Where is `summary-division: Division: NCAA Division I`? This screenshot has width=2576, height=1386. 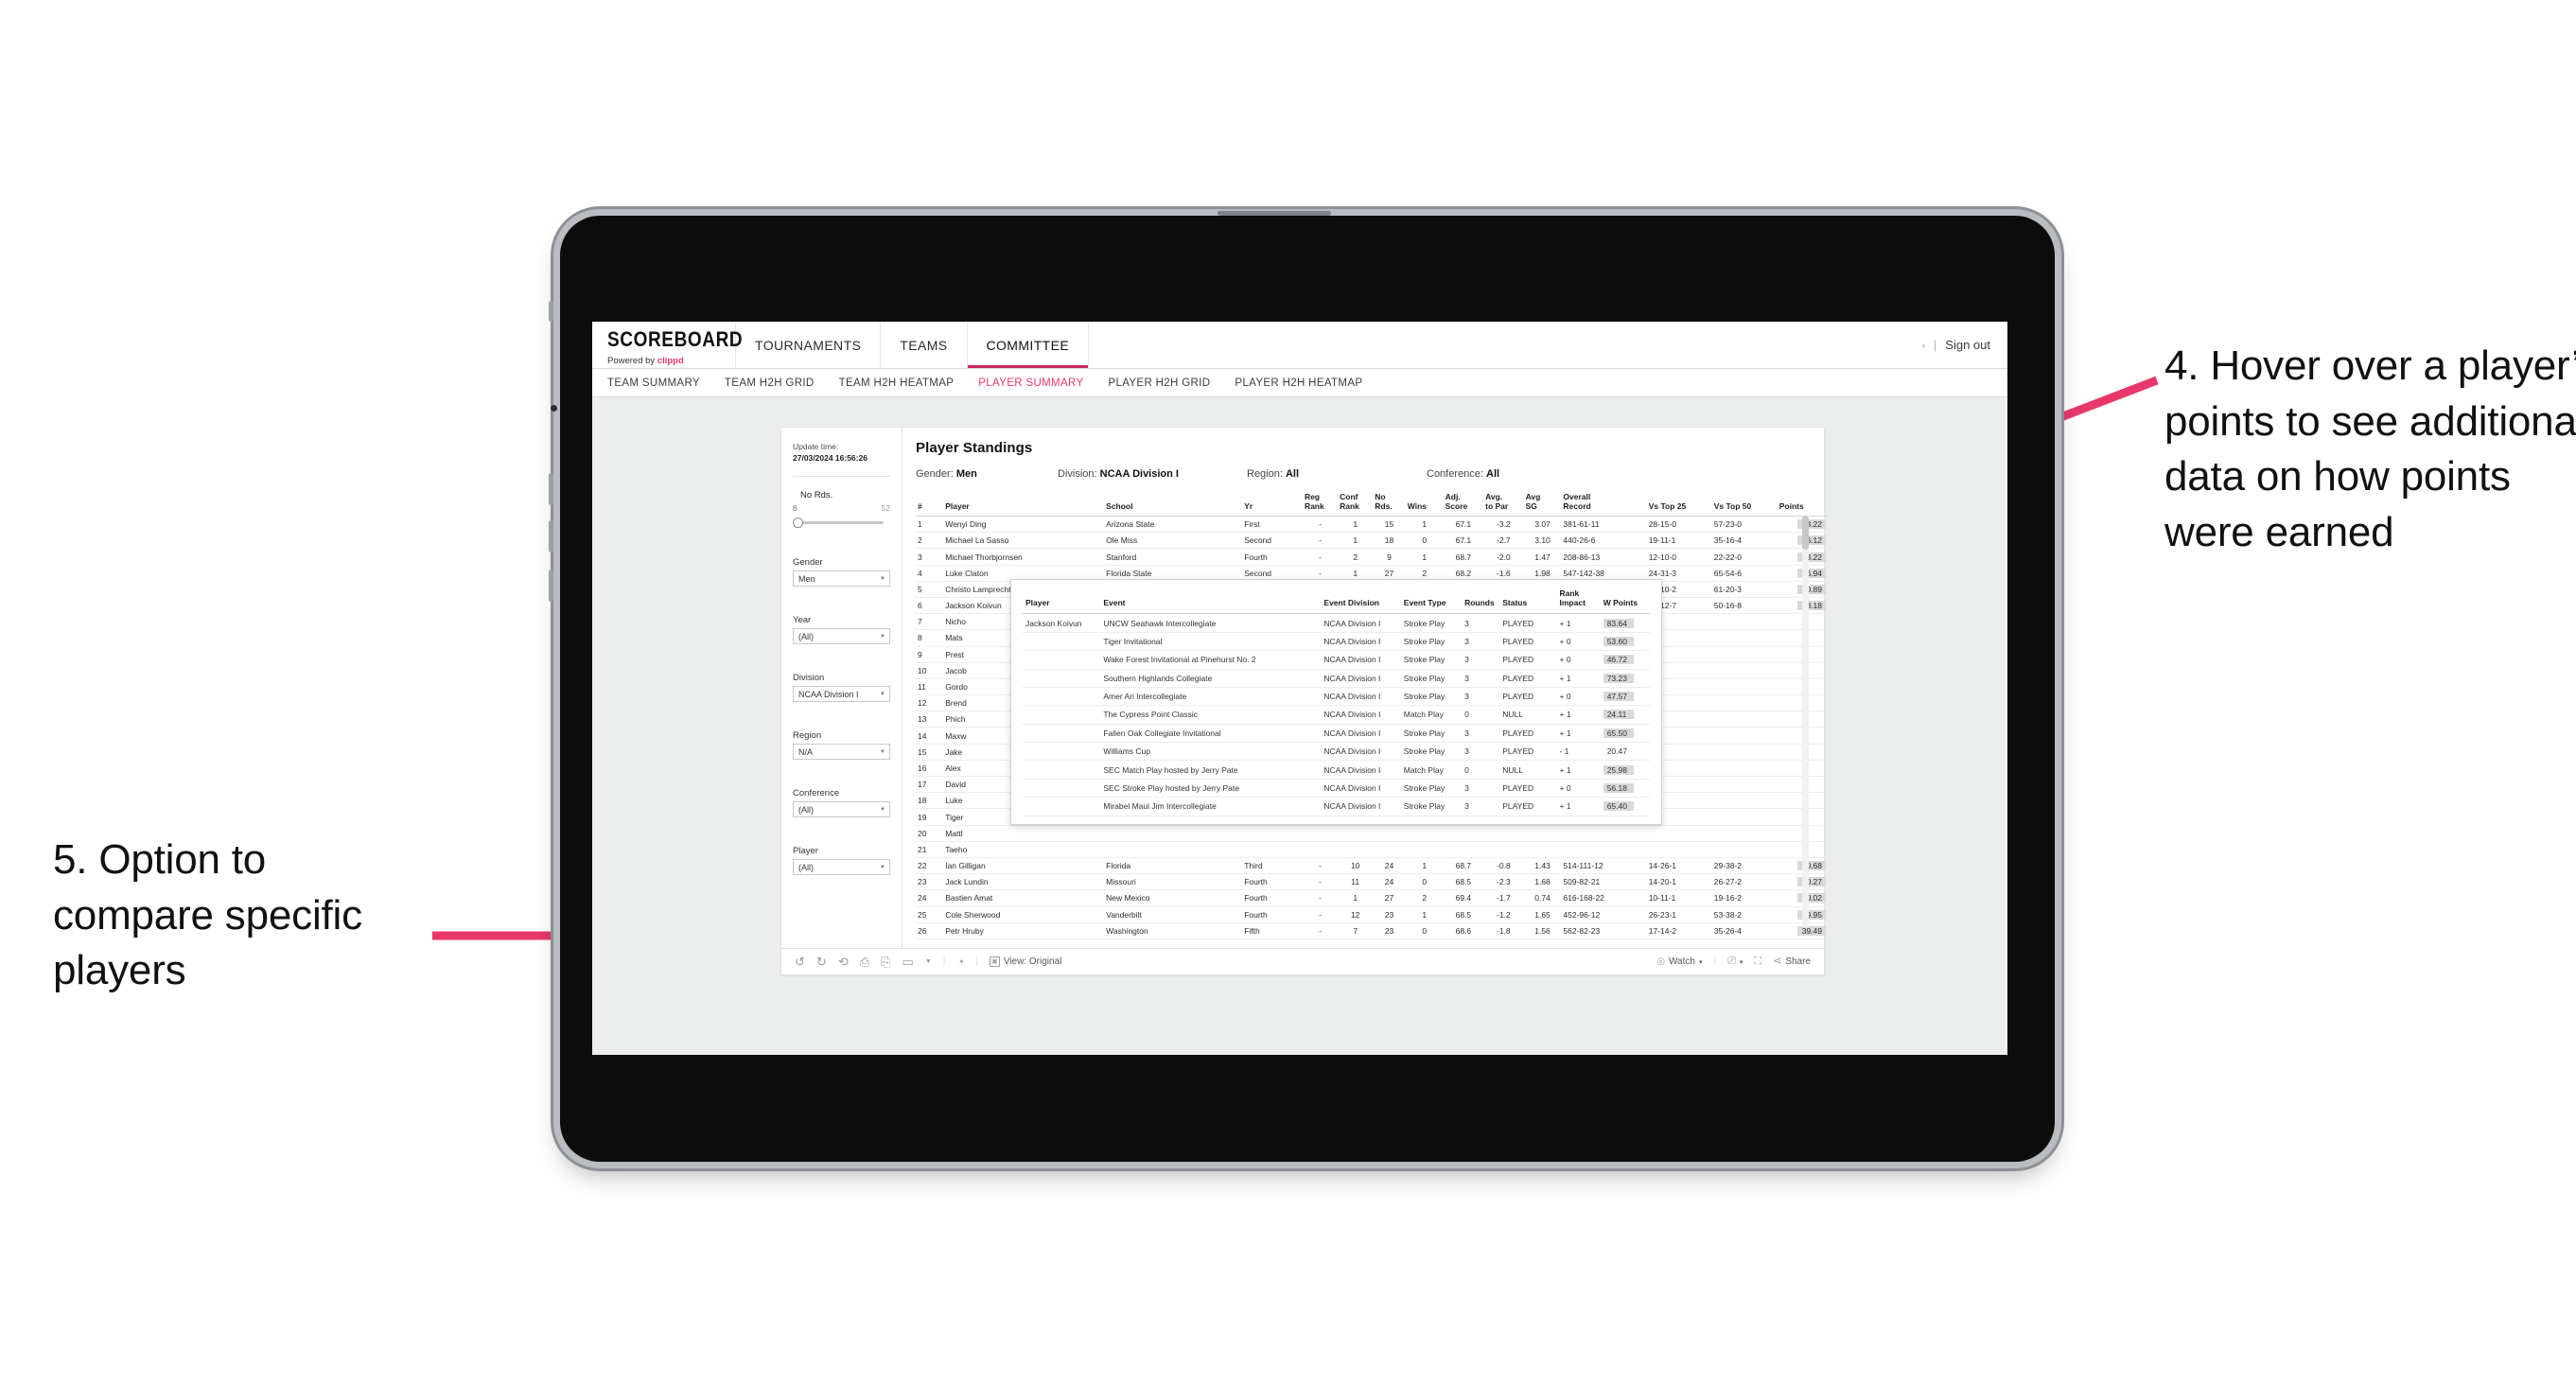
summary-division: Division: NCAA Division I is located at coordinates (1152, 474).